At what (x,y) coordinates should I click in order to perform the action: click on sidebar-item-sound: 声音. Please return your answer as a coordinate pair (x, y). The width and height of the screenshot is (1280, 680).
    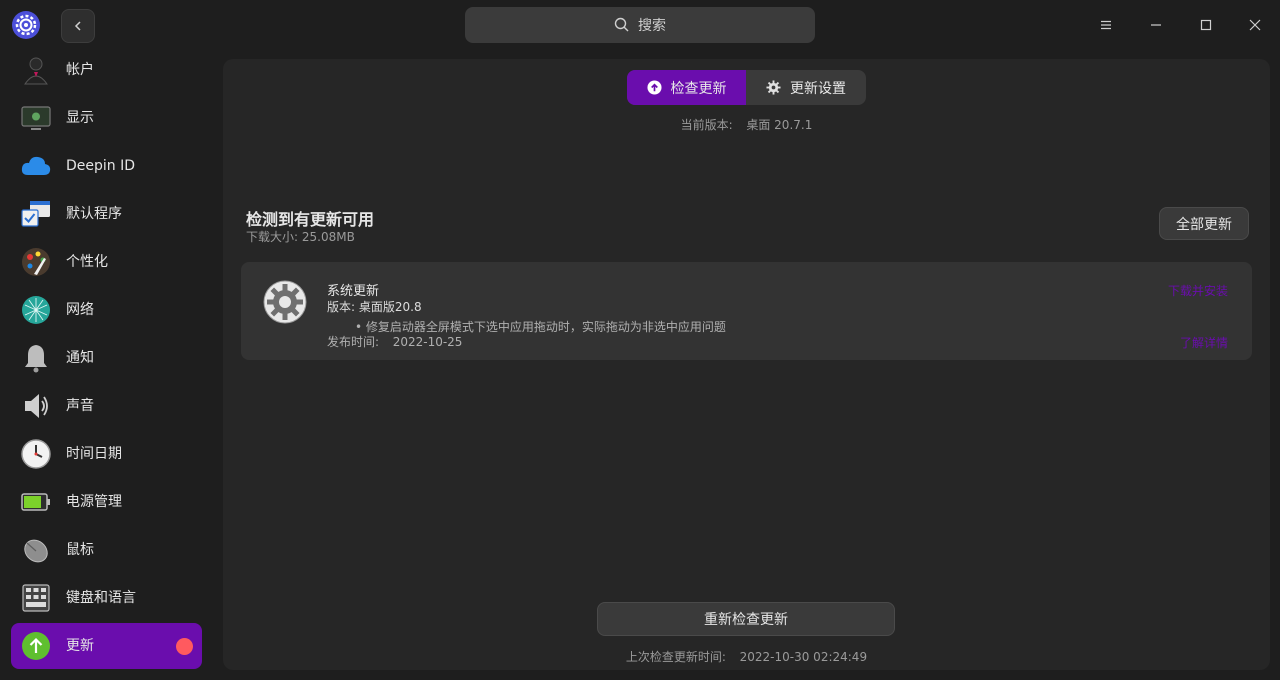
    Looking at the image, I should click on (106, 406).